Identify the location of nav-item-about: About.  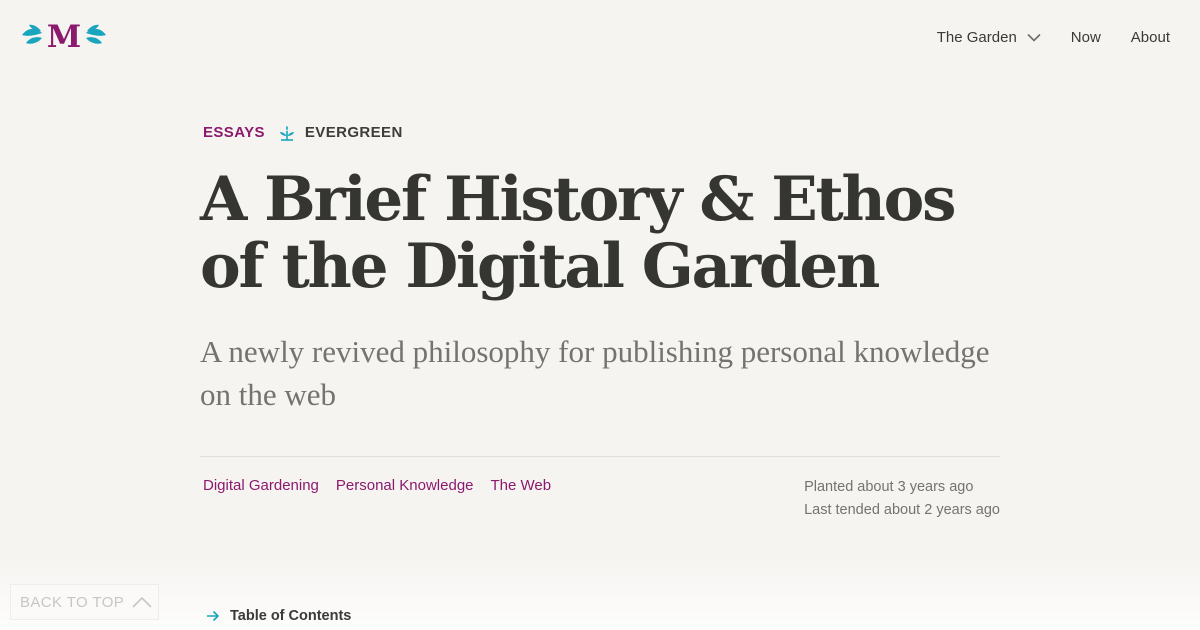
(1150, 37).